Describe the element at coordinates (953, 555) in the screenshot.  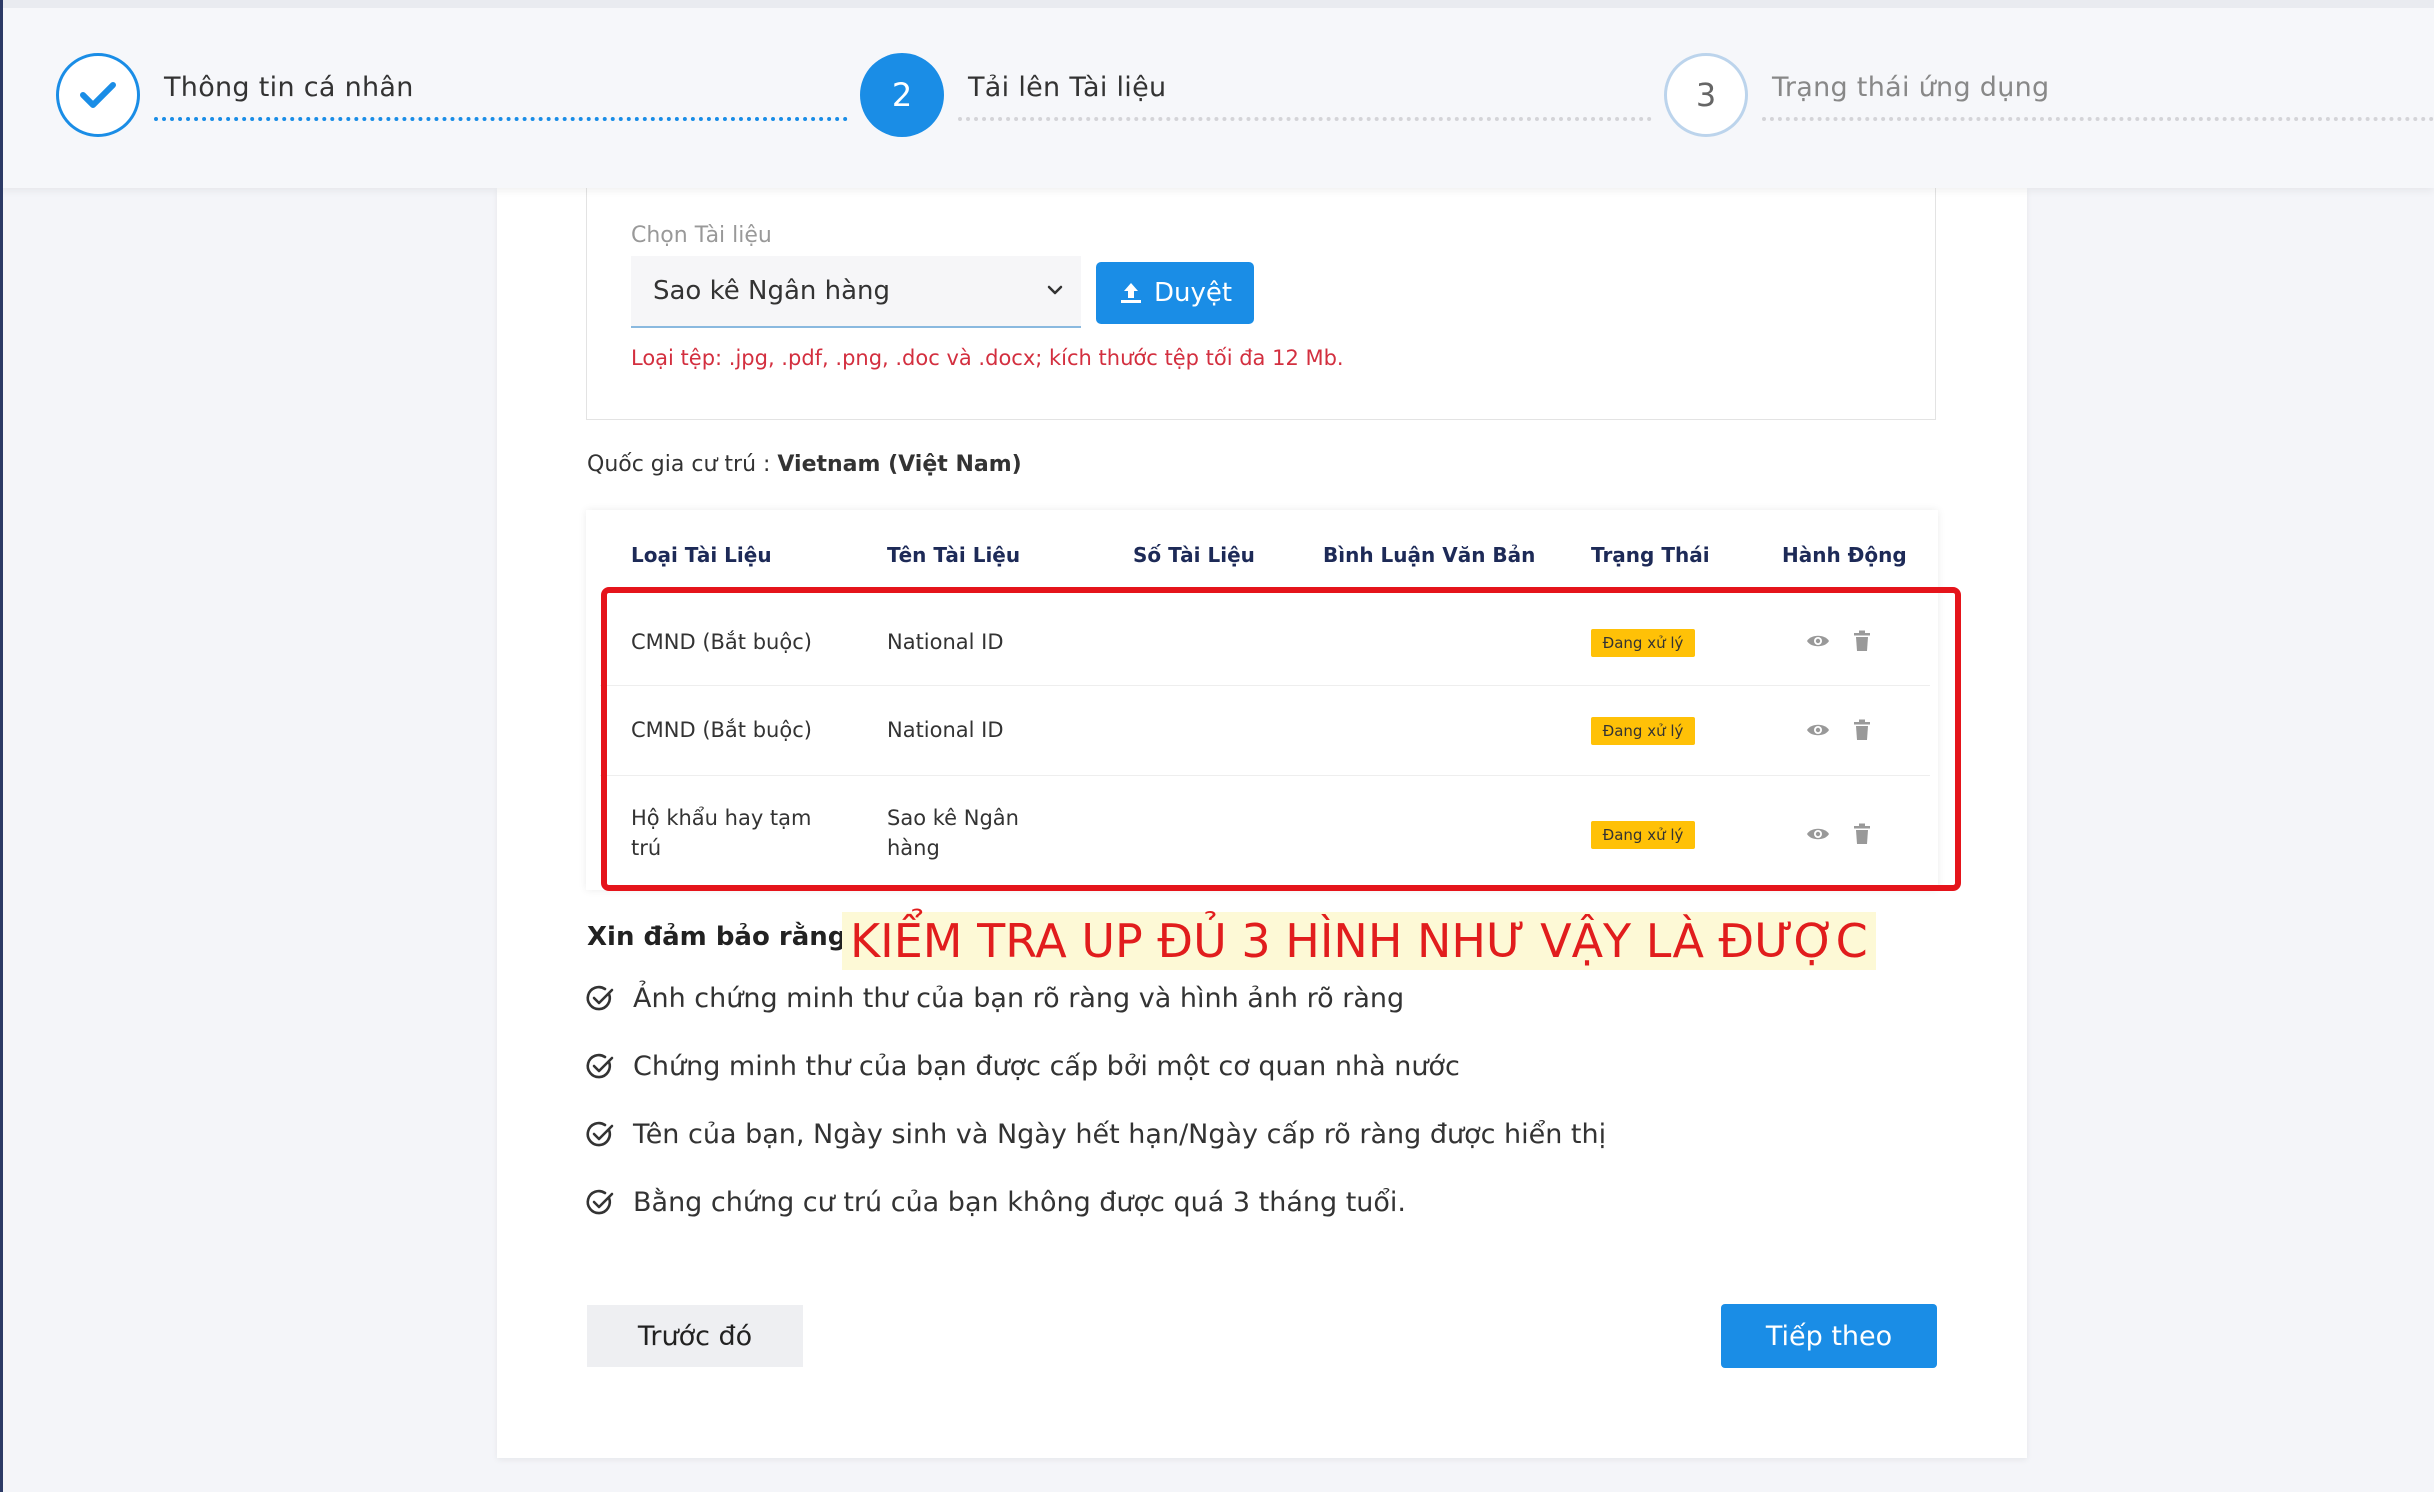
I see `th-document-name: Tên Tài Liệu` at that location.